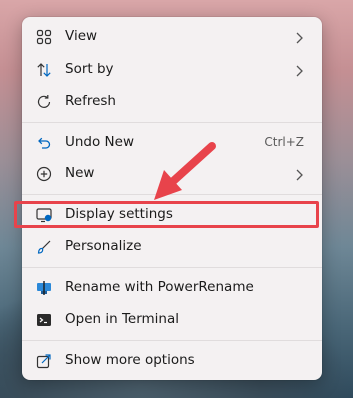 Image resolution: width=353 pixels, height=398 pixels. Describe the element at coordinates (172, 102) in the screenshot. I see `menu-item-refresh: Refresh` at that location.